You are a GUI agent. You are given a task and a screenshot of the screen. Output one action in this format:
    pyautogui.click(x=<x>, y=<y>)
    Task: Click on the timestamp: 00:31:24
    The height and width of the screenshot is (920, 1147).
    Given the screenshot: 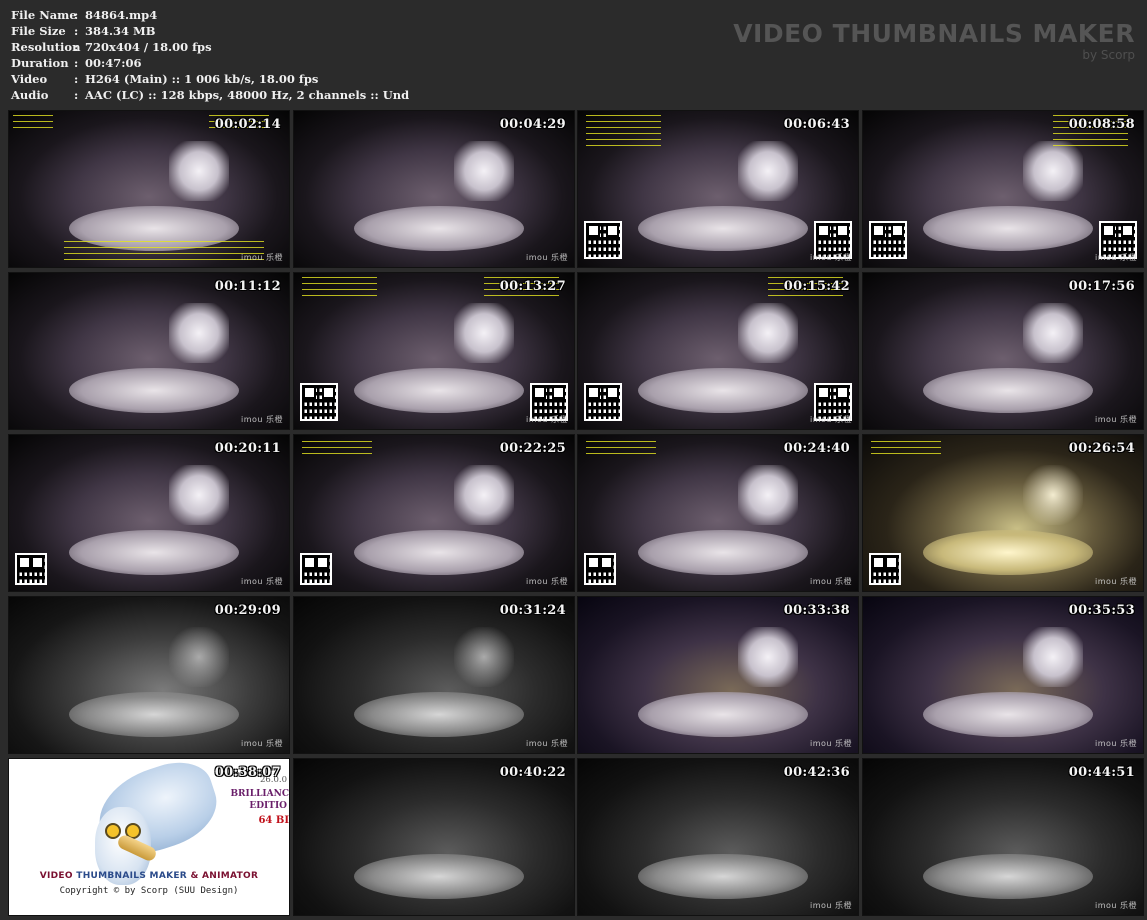 What is the action you would take?
    pyautogui.click(x=532, y=610)
    